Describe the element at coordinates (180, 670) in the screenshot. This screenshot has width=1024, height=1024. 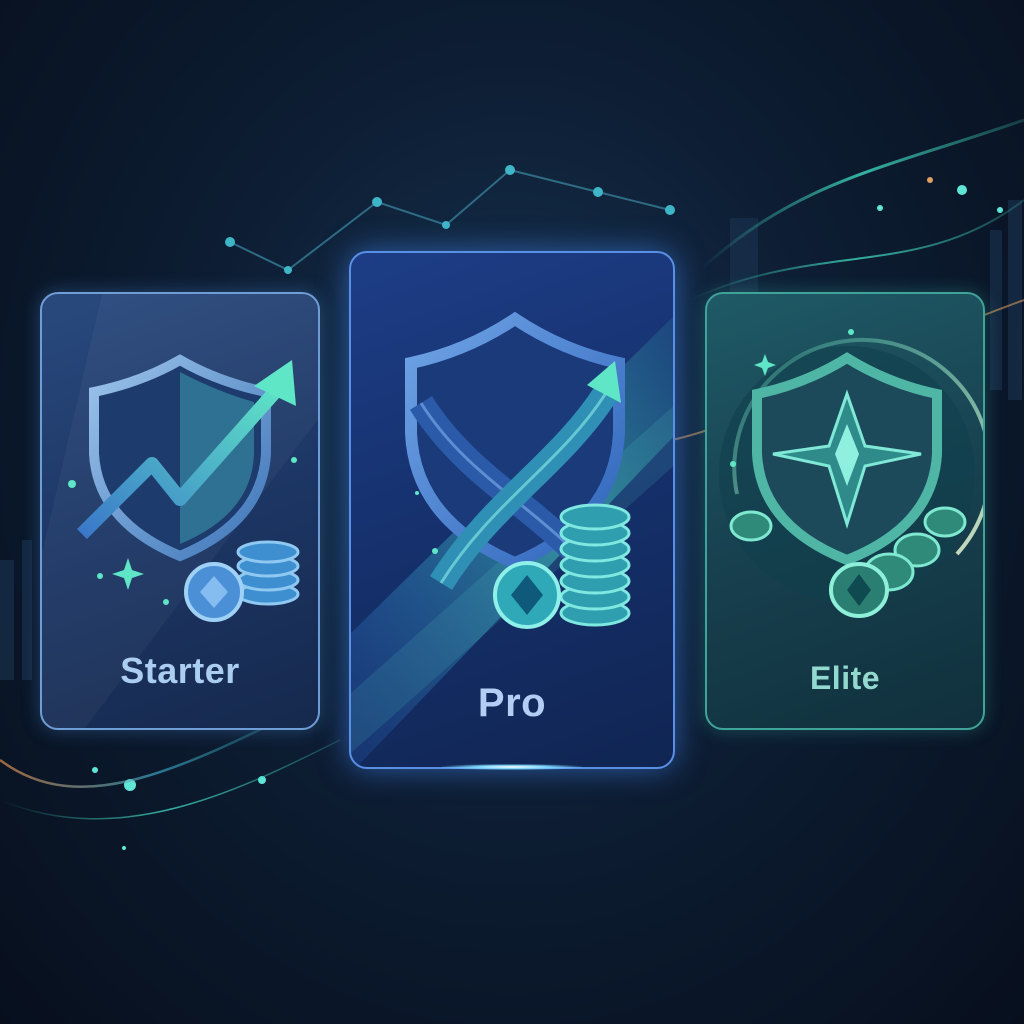
I see `starter-tier-title: Starter` at that location.